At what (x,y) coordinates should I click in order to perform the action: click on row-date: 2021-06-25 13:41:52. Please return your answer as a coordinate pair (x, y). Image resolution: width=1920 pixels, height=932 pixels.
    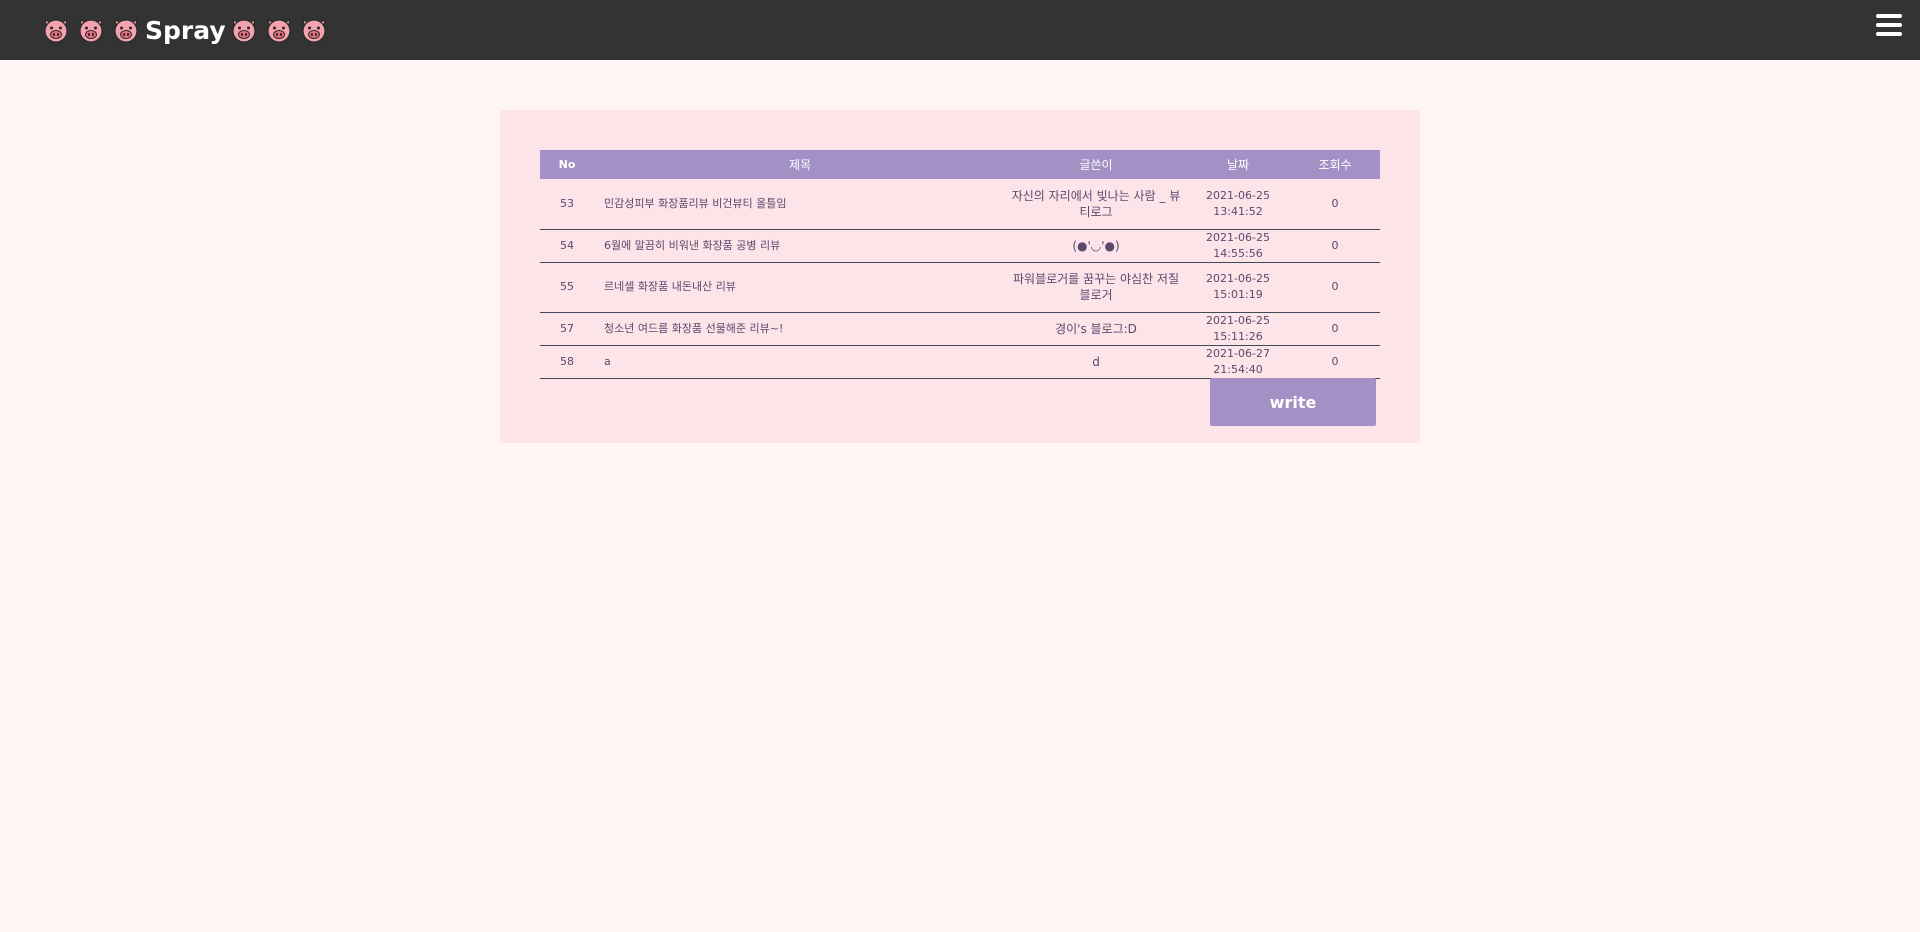
    Looking at the image, I should click on (1238, 204).